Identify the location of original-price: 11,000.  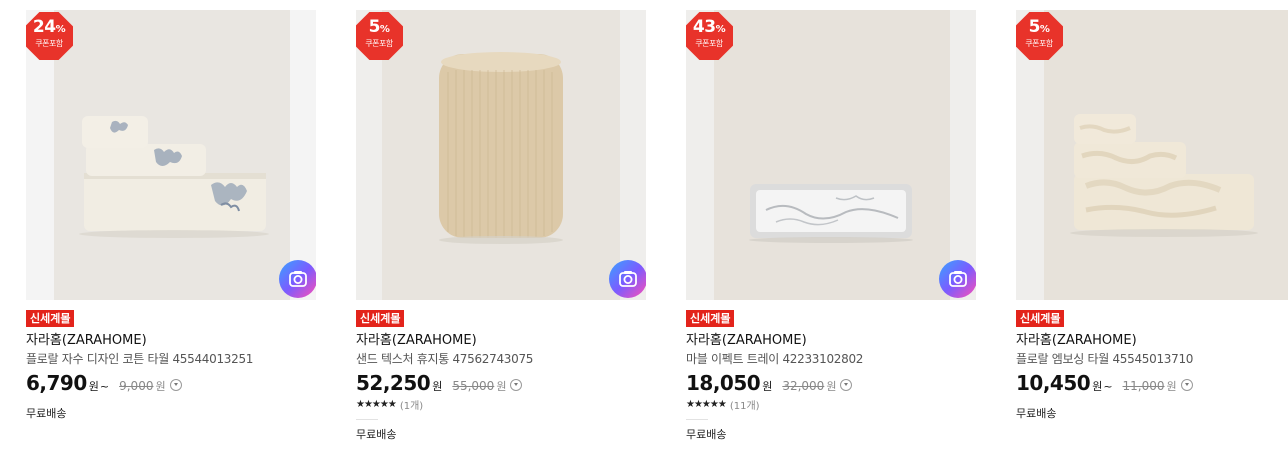
(1143, 386).